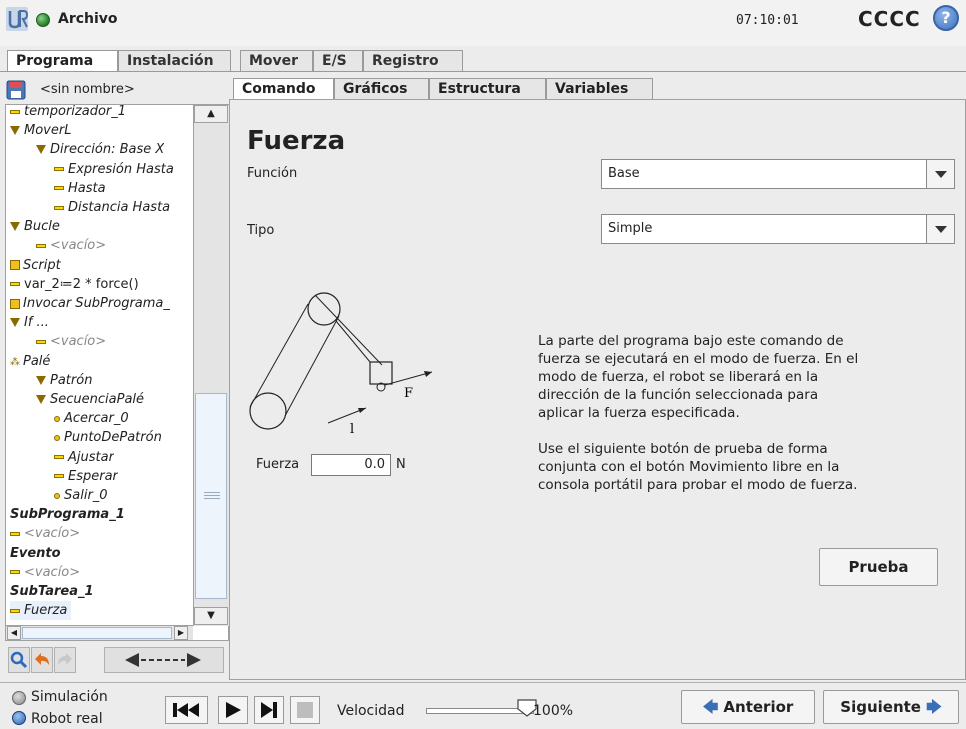 The image size is (966, 729). What do you see at coordinates (74, 284) in the screenshot?
I see `tree-node: var_2≔2 * force()` at bounding box center [74, 284].